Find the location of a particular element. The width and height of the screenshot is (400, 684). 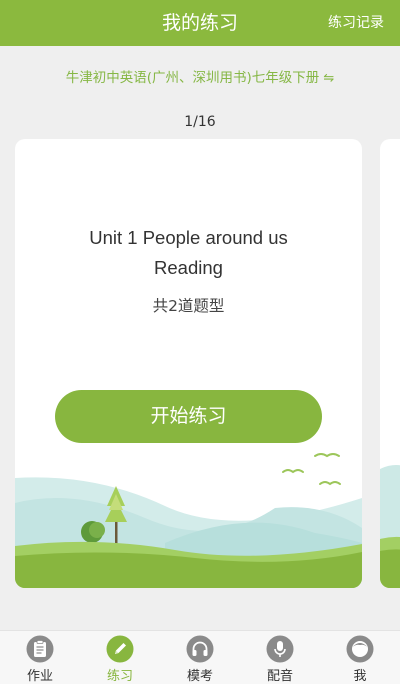

next-unit-card-peek is located at coordinates (390, 363).